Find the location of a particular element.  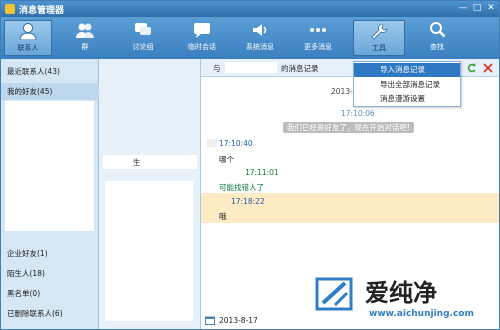

highlighted-message: 17:18:22 哦 is located at coordinates (350, 208).